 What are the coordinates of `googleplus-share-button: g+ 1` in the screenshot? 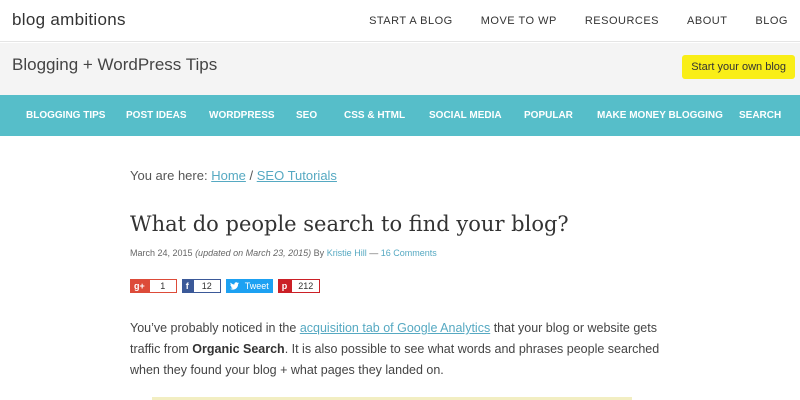 It's located at (153, 286).